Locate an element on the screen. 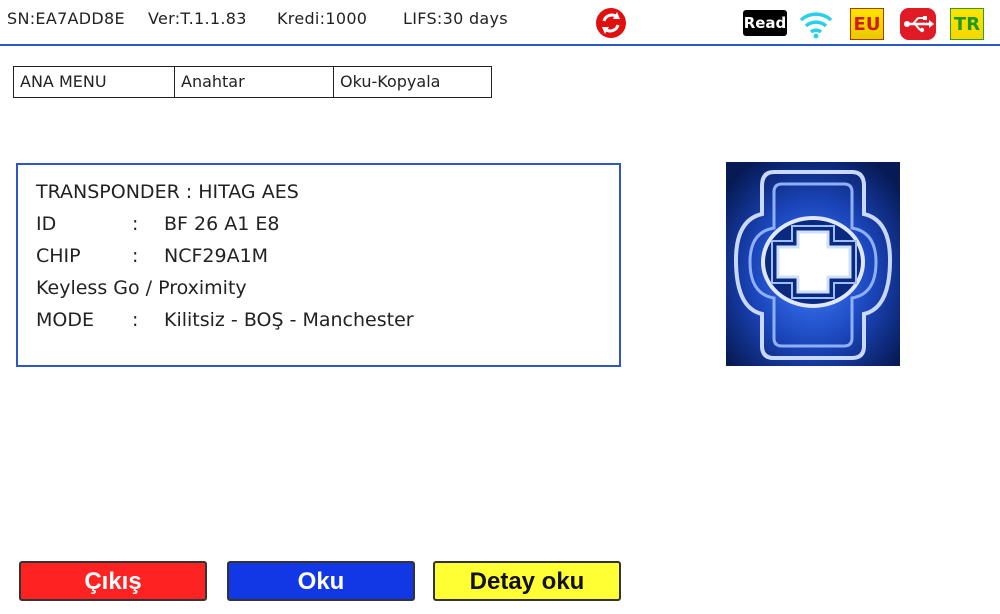 The height and width of the screenshot is (614, 1000). language-badge: TR is located at coordinates (967, 24).